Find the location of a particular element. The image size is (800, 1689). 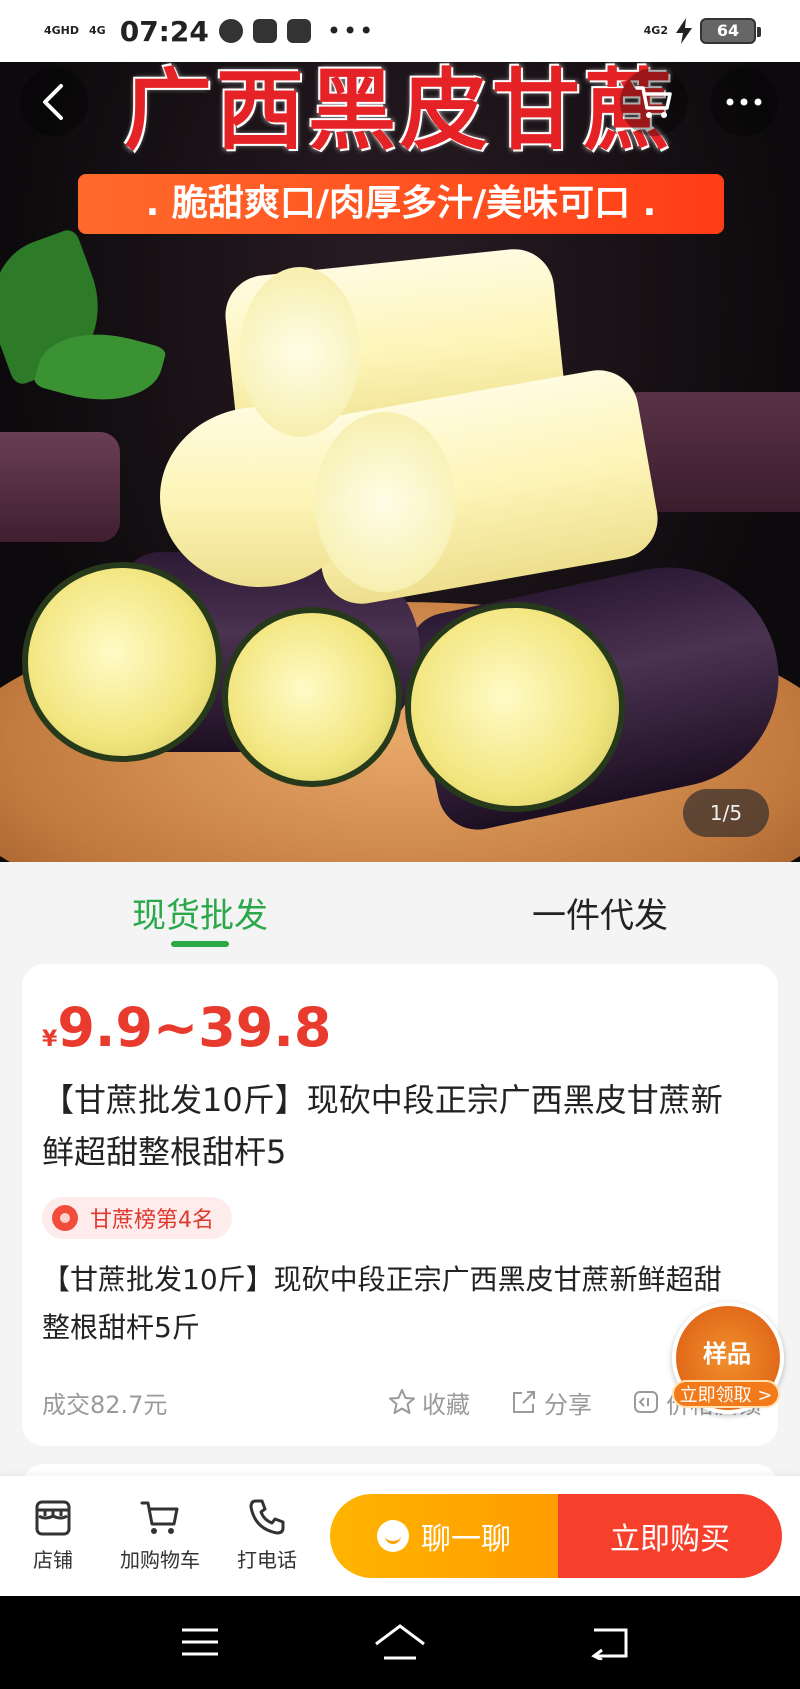

system-navigation-bar is located at coordinates (400, 1642).